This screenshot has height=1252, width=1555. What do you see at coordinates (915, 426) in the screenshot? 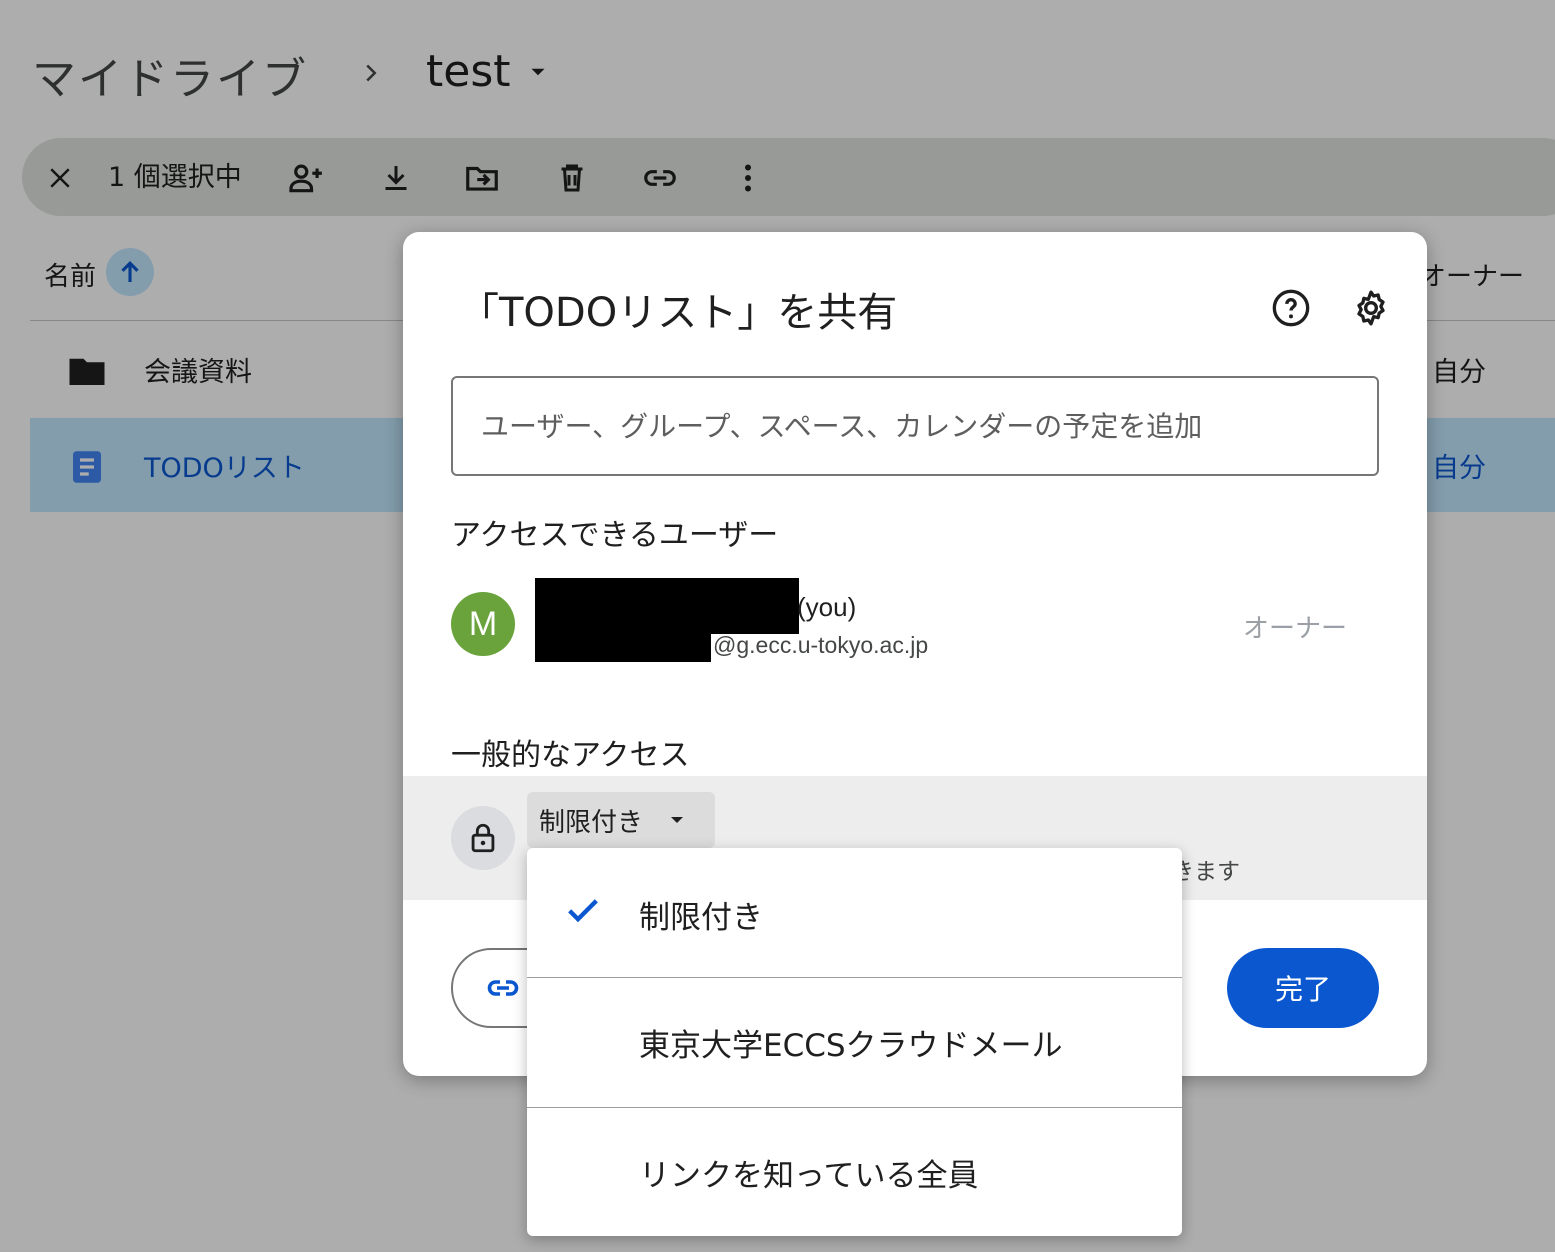
I see `add-people-input` at bounding box center [915, 426].